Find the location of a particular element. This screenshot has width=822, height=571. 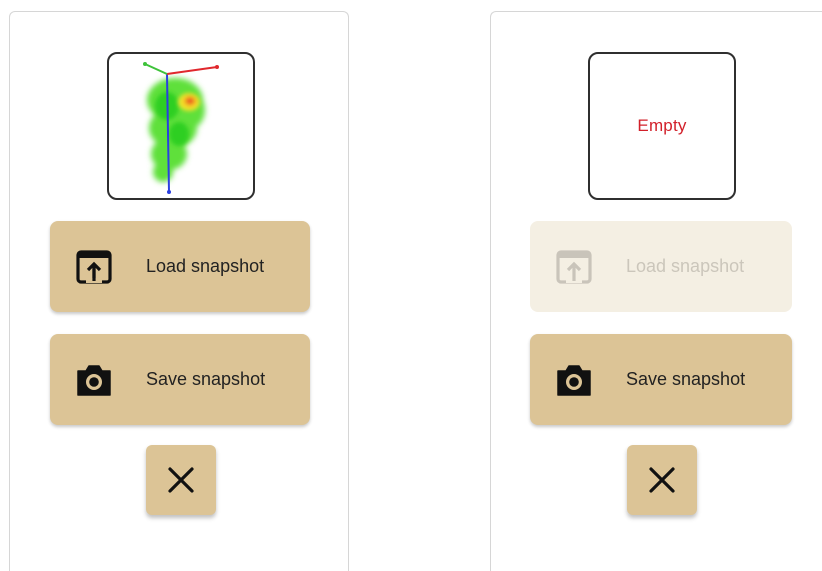

snapshot-thumbnail is located at coordinates (181, 126).